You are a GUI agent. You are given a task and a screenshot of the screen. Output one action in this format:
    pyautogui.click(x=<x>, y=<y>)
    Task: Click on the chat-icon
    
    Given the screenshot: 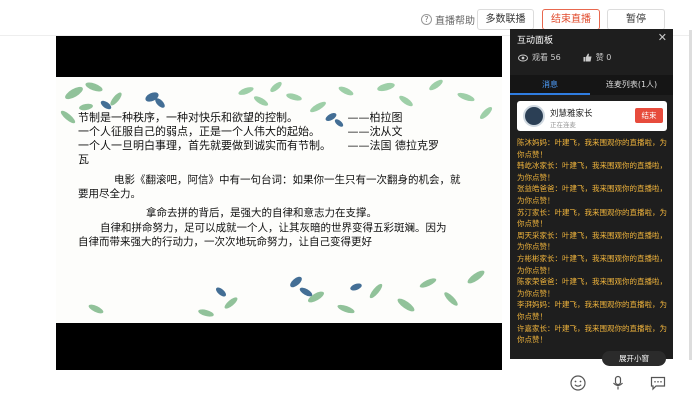 What is the action you would take?
    pyautogui.click(x=658, y=383)
    